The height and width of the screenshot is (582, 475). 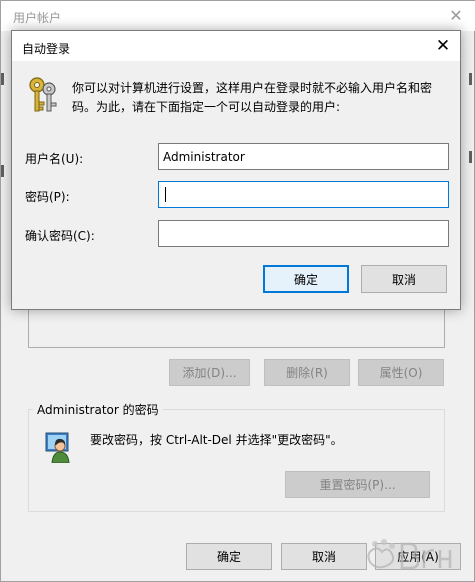 What do you see at coordinates (54, 159) in the screenshot?
I see `username-label: 用户名(U):` at bounding box center [54, 159].